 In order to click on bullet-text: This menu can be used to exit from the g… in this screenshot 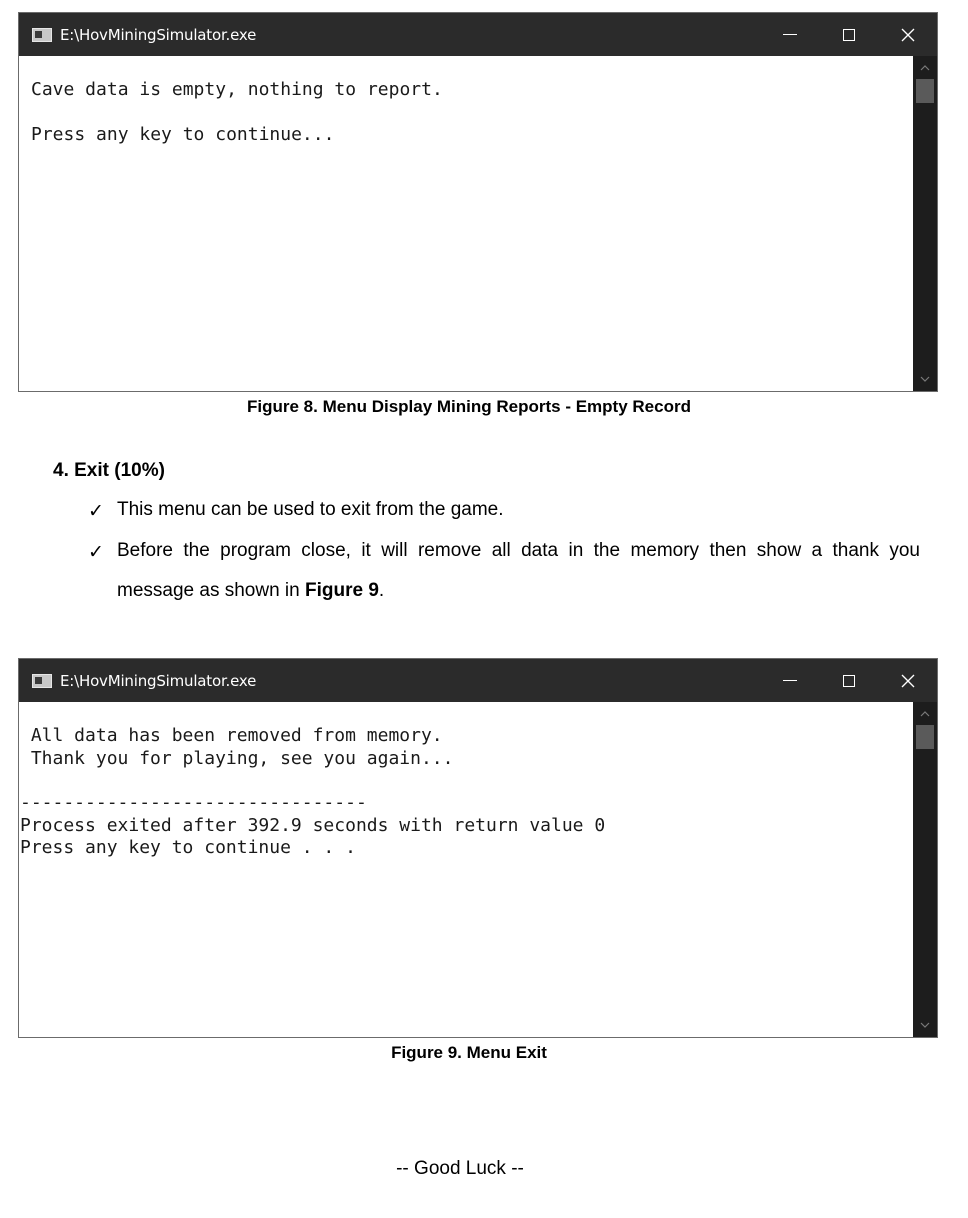, I will do `click(310, 509)`.